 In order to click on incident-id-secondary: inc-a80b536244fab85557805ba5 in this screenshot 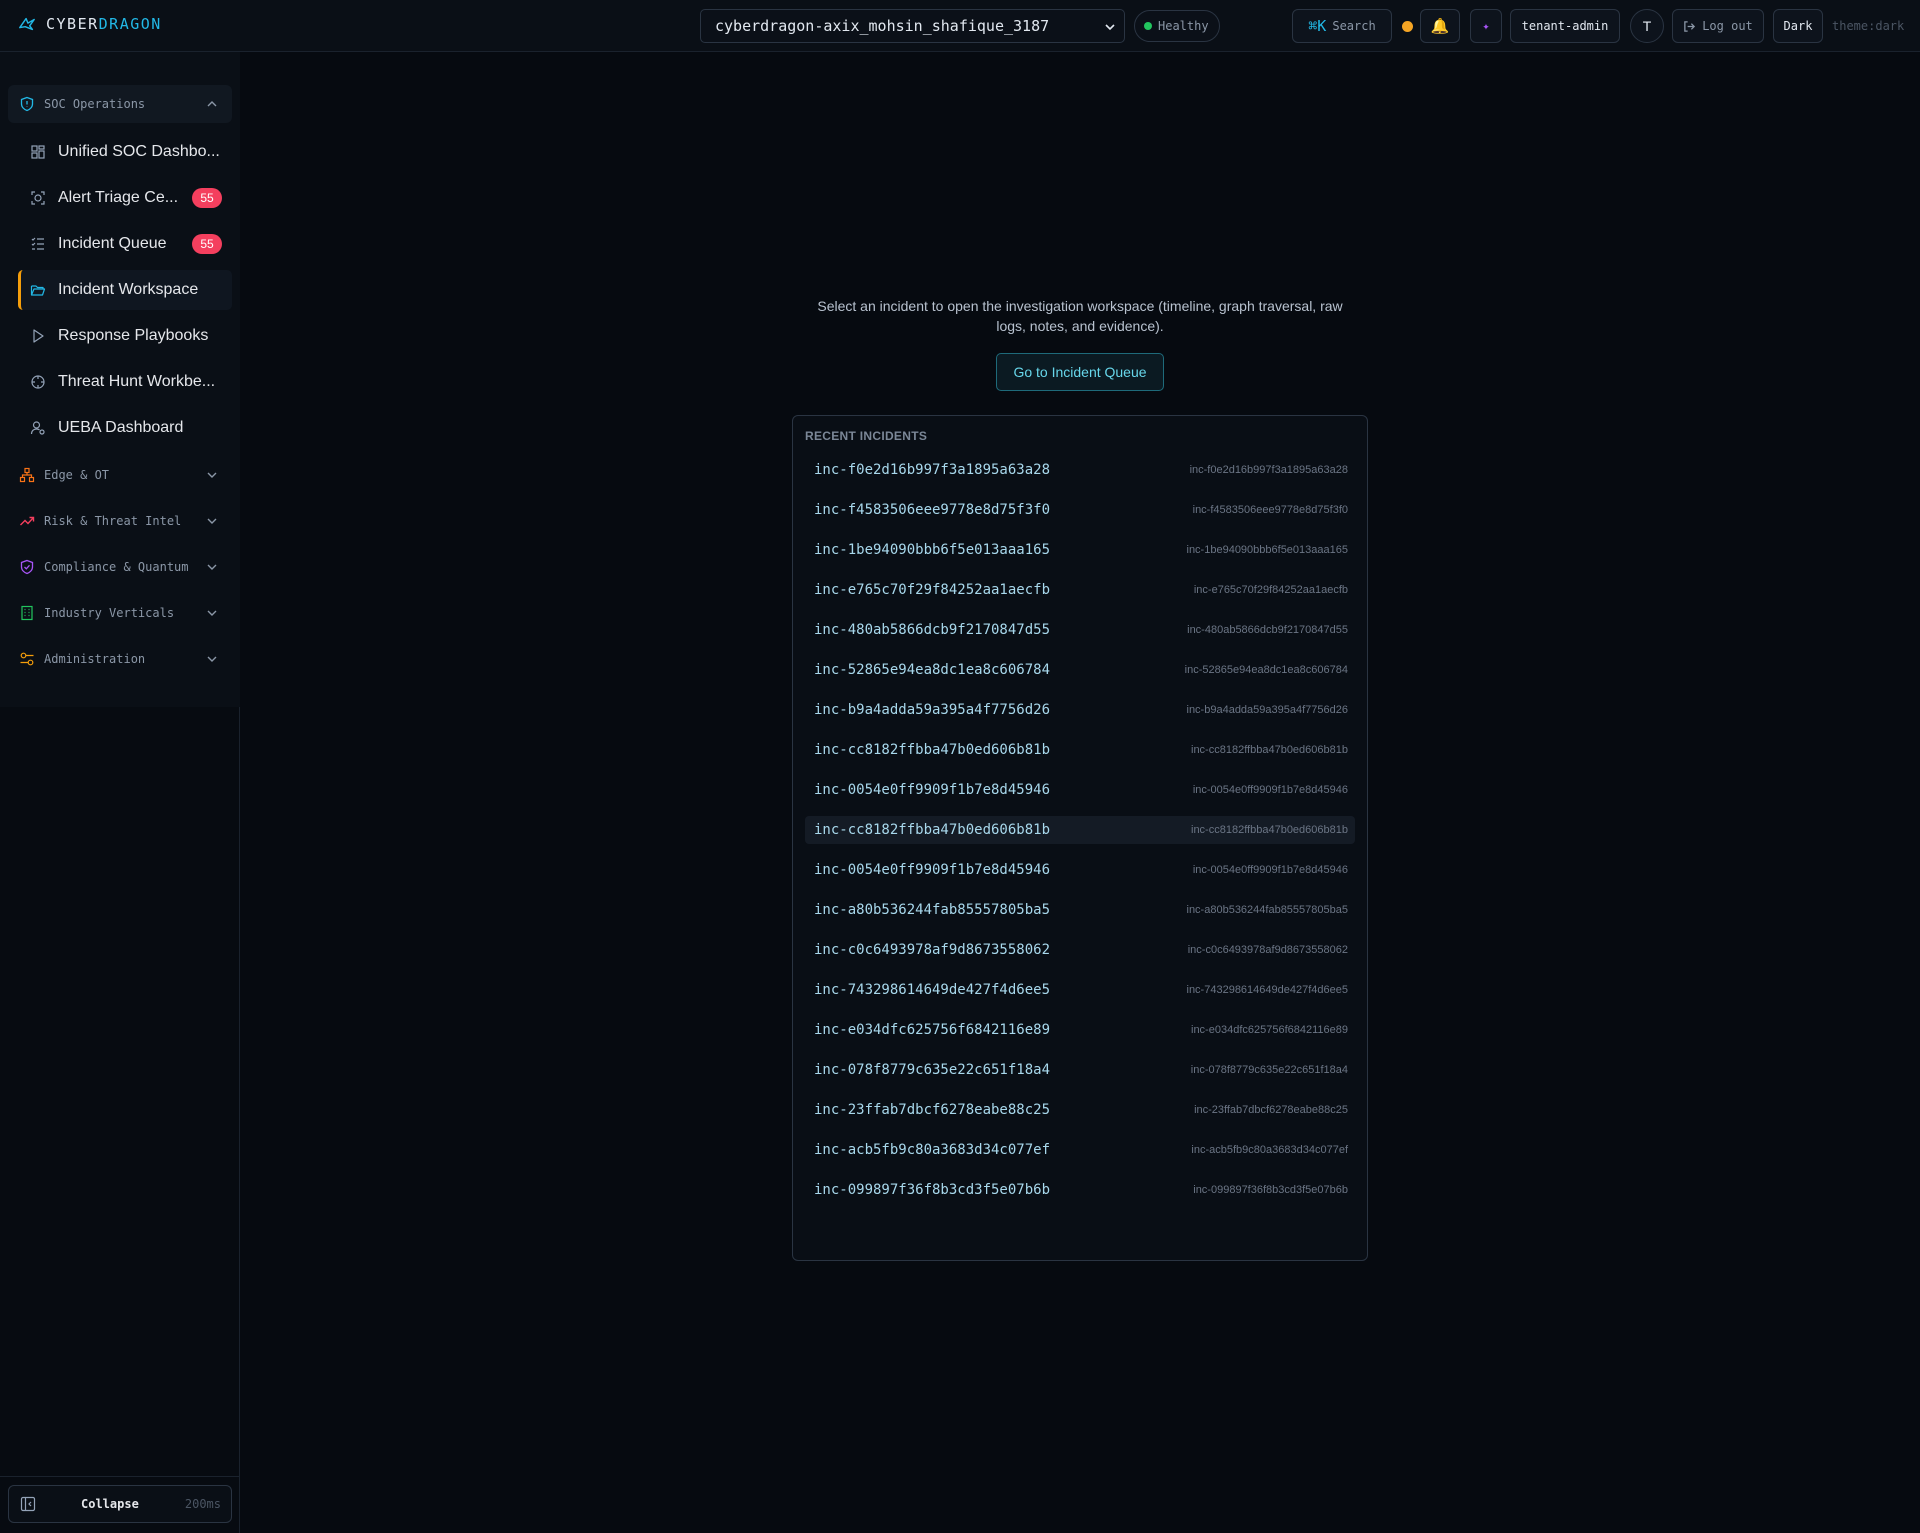, I will do `click(1267, 910)`.